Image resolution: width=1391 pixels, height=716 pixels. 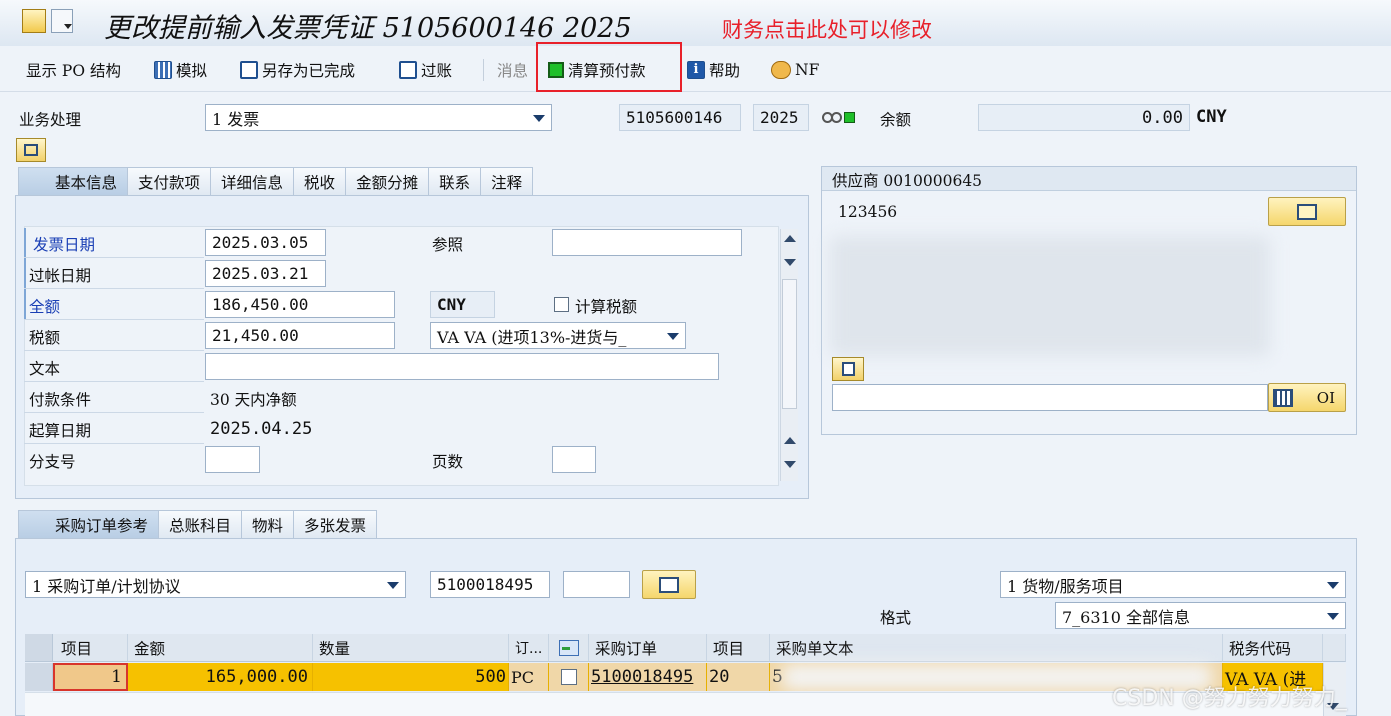 What do you see at coordinates (39, 648) in the screenshot?
I see `grid-select-all` at bounding box center [39, 648].